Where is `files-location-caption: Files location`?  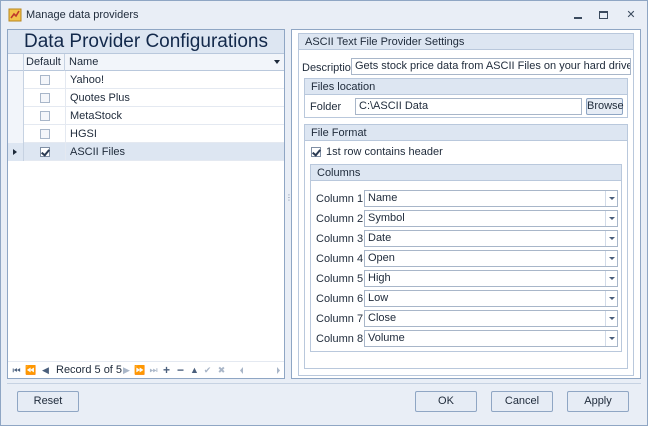 files-location-caption: Files location is located at coordinates (466, 87).